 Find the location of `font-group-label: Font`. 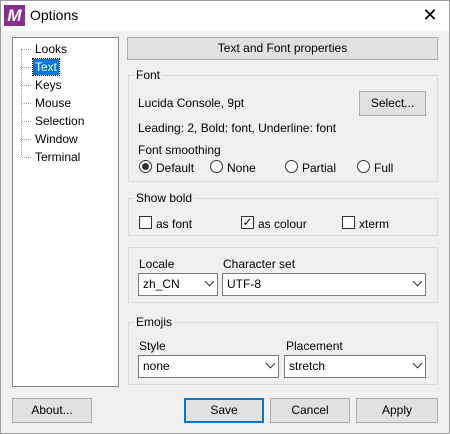

font-group-label: Font is located at coordinates (148, 75).